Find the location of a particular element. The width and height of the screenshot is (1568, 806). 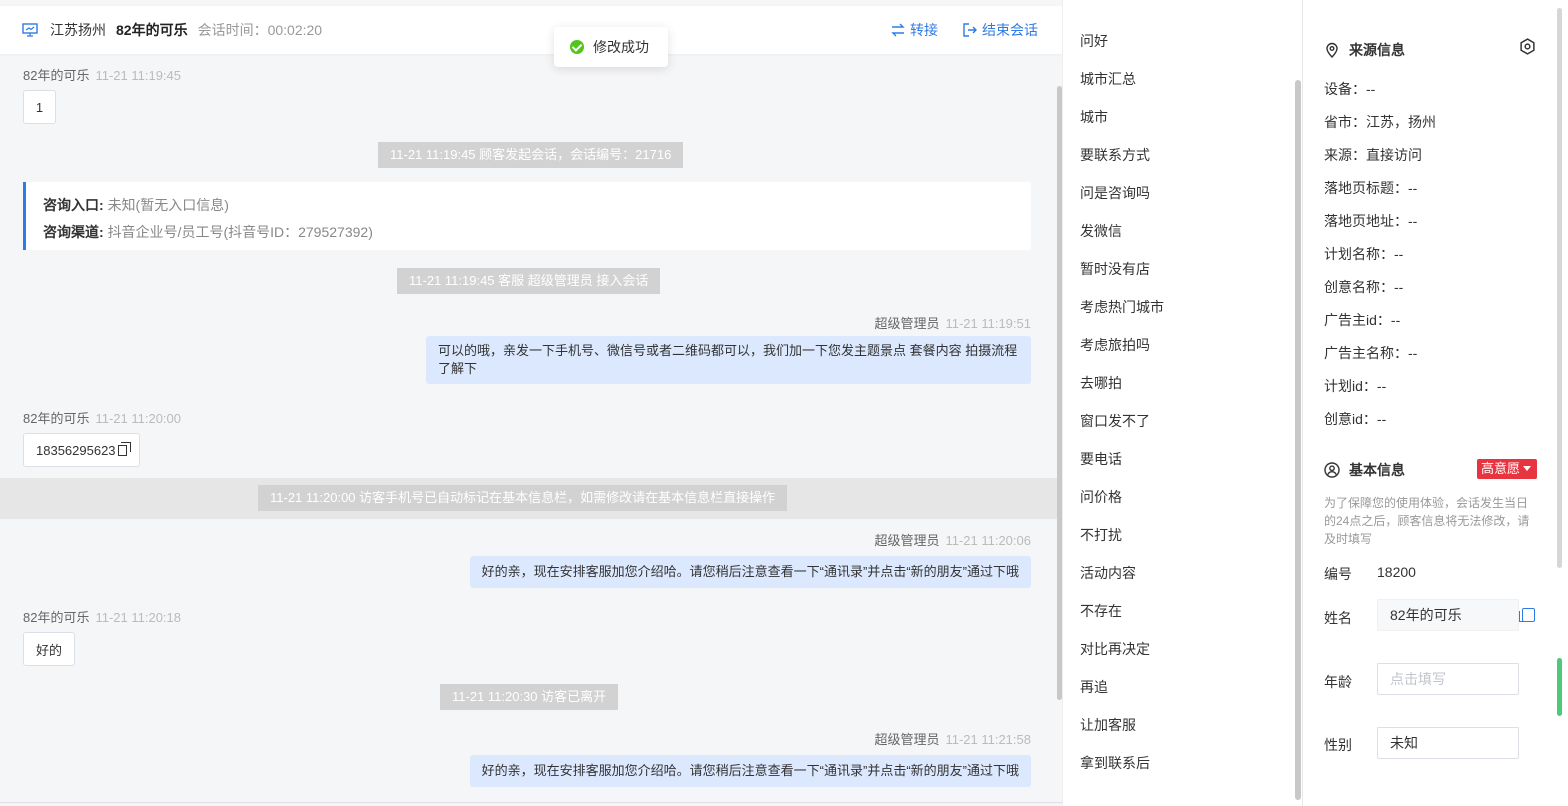

quick-reply-item: 让加客服 is located at coordinates (1108, 725).